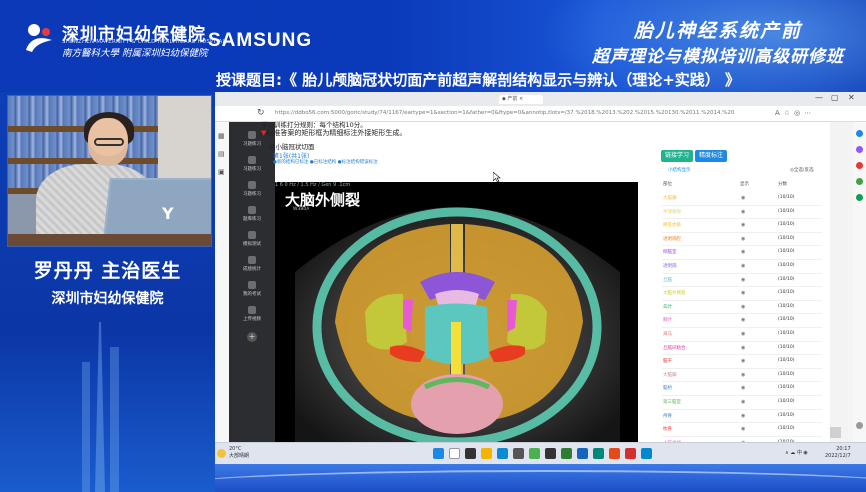 The image size is (866, 492). I want to click on sidebar-item-my-exam: 我的考试, so click(252, 289).